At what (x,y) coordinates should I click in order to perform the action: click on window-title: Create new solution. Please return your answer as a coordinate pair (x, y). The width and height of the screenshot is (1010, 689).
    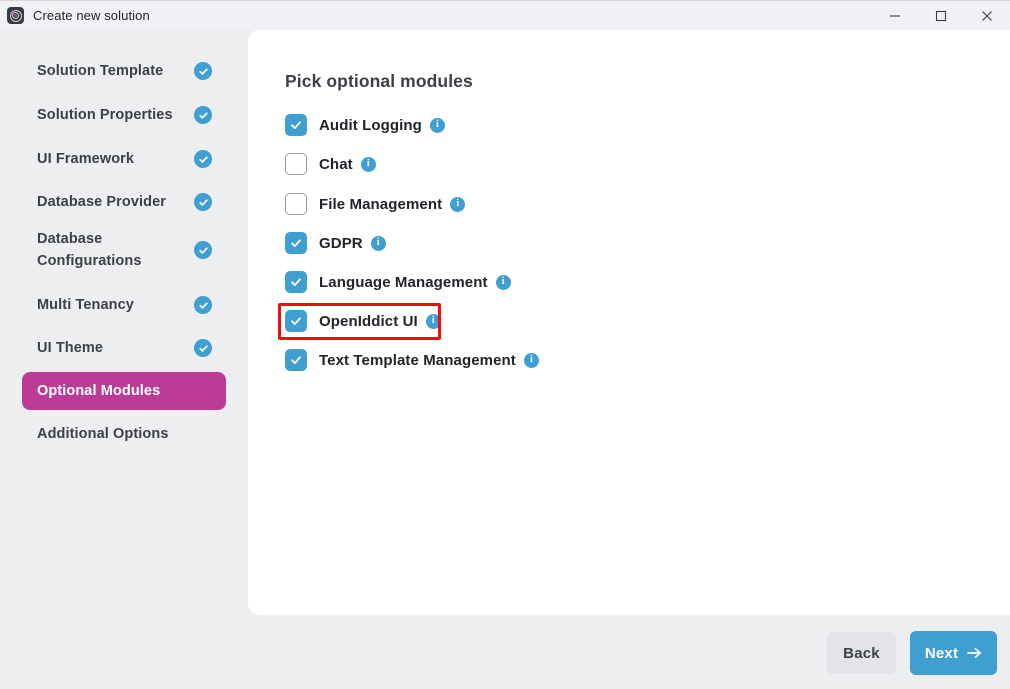
    Looking at the image, I should click on (91, 15).